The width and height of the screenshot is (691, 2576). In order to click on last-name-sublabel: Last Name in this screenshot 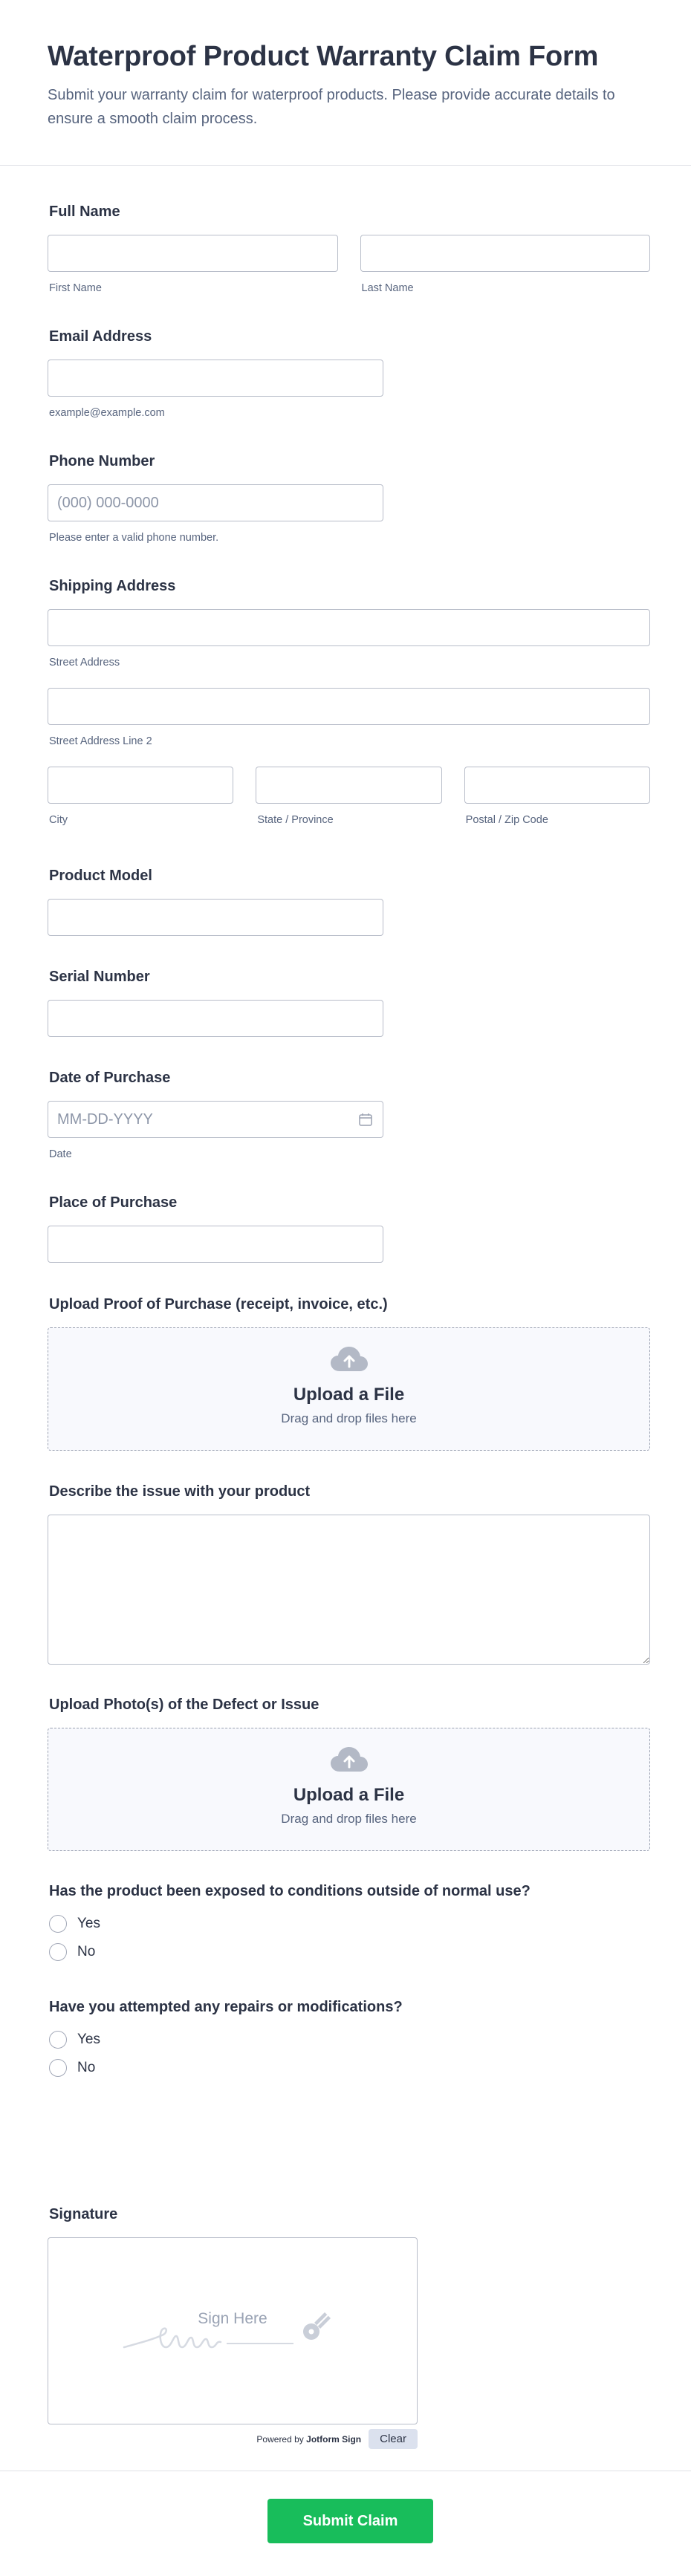, I will do `click(387, 288)`.